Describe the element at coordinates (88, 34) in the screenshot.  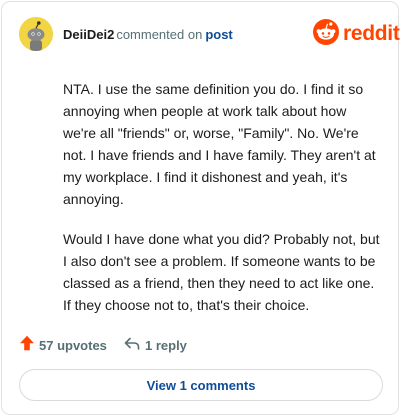
I see `username-link: DeiiDei2` at that location.